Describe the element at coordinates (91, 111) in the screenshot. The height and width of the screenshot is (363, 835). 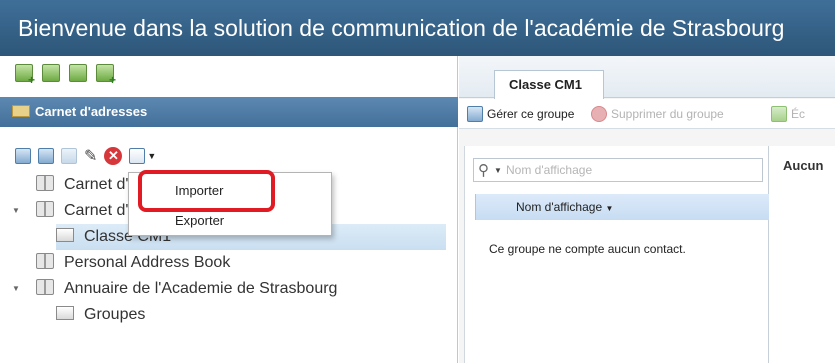
I see `address-book-header-label: Carnet d'adresses` at that location.